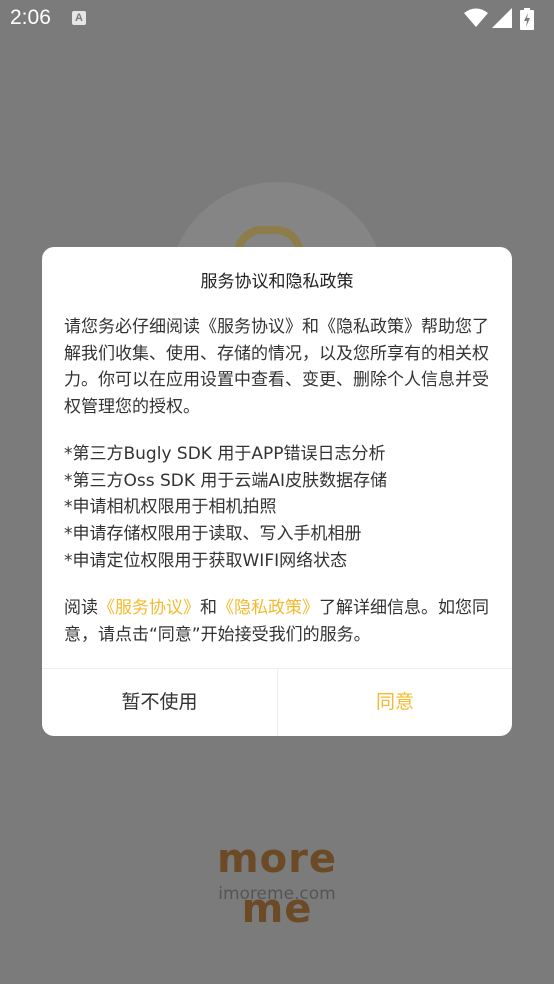 The image size is (554, 984). Describe the element at coordinates (527, 19) in the screenshot. I see `battery-icon` at that location.